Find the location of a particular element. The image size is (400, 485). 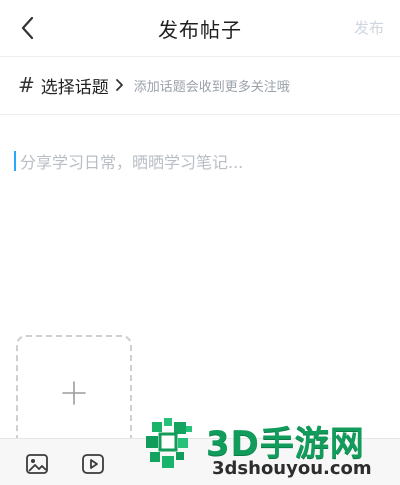

image-button is located at coordinates (37, 464).